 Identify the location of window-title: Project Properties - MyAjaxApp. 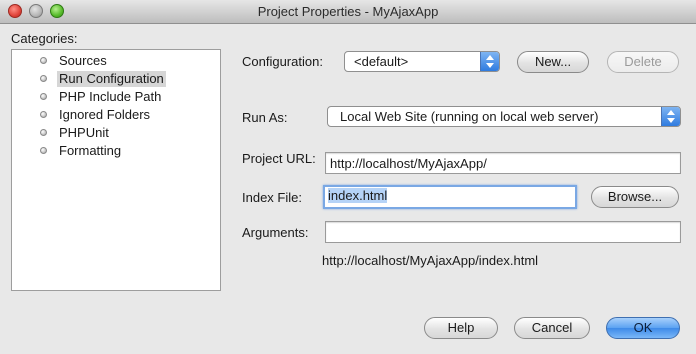
(348, 11).